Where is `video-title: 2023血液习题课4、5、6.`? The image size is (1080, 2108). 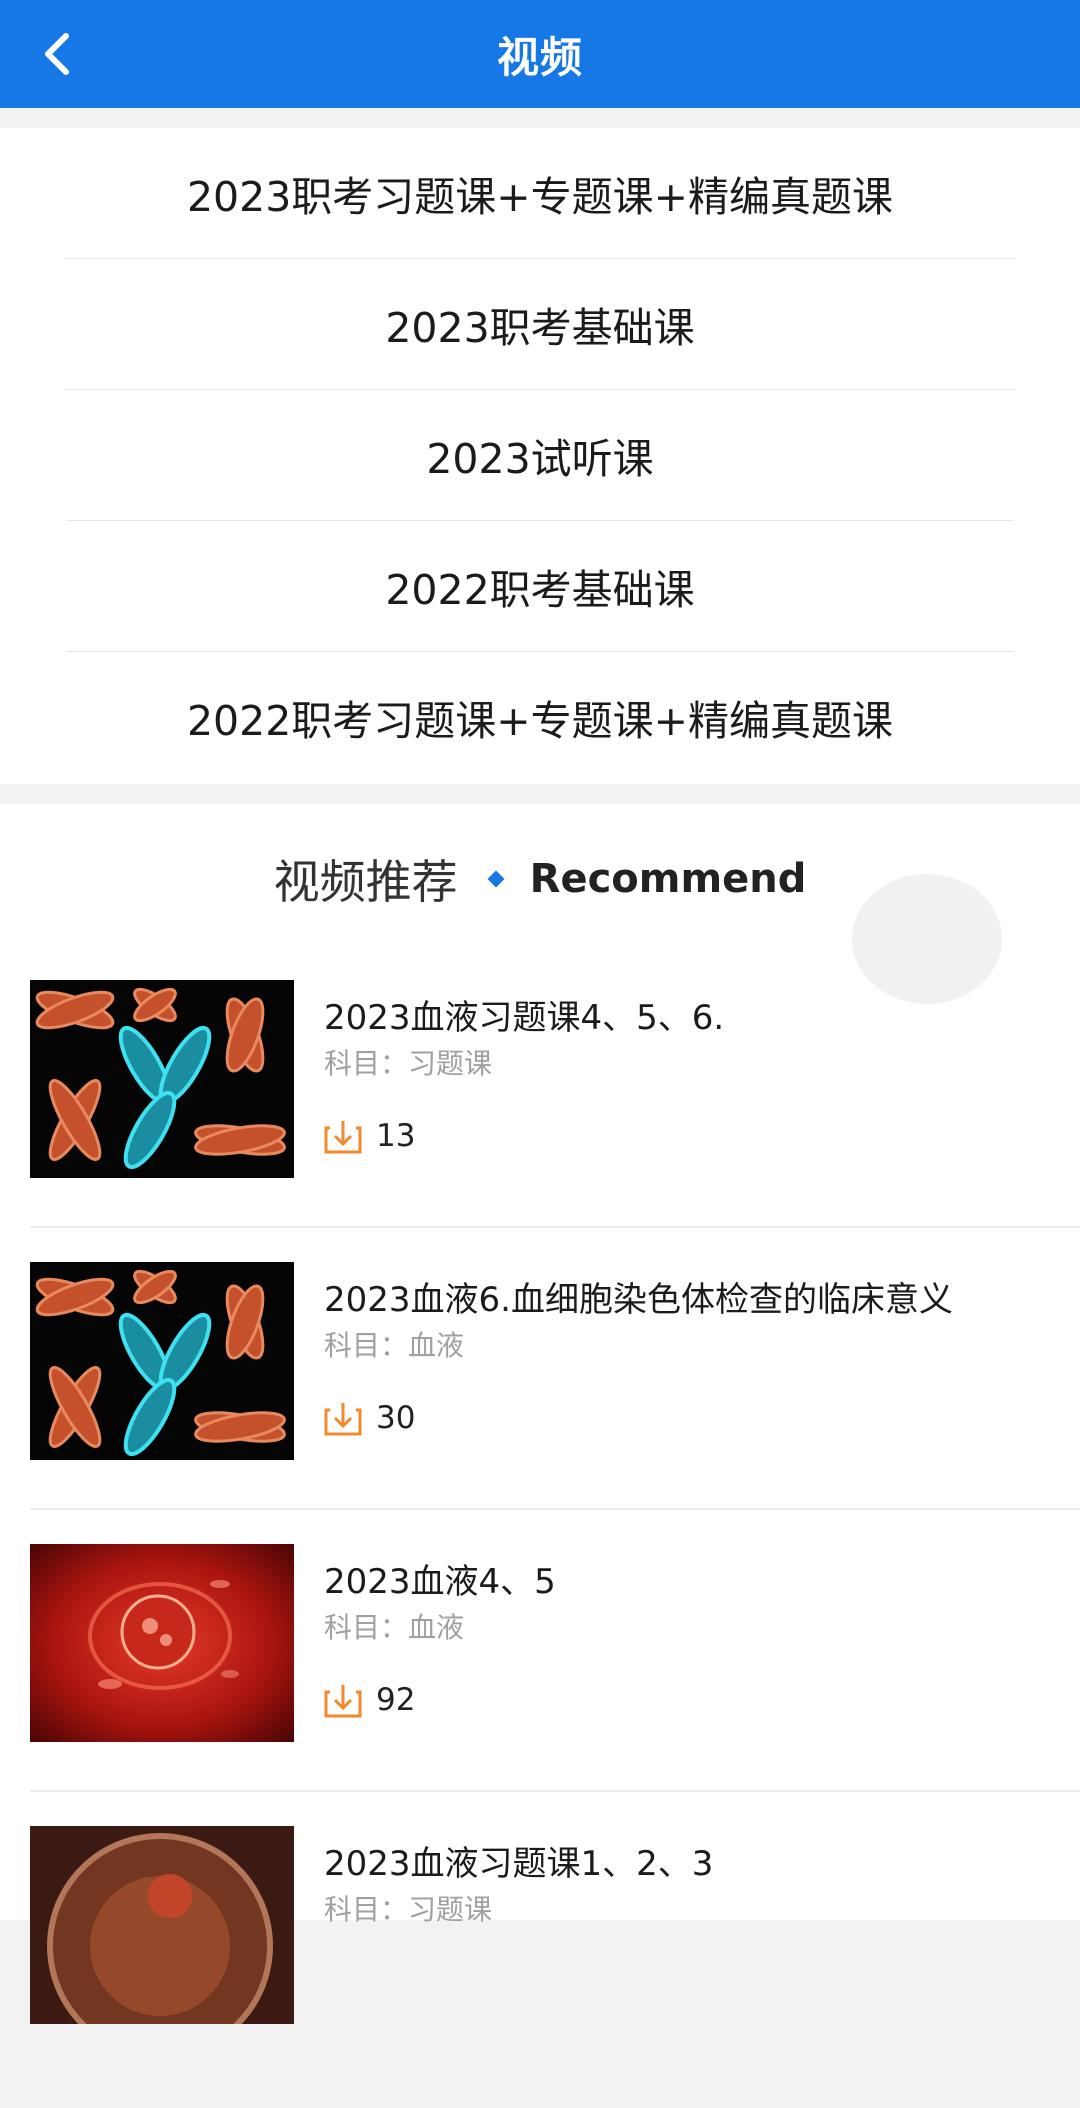 video-title: 2023血液习题课4、5、6. is located at coordinates (524, 1018).